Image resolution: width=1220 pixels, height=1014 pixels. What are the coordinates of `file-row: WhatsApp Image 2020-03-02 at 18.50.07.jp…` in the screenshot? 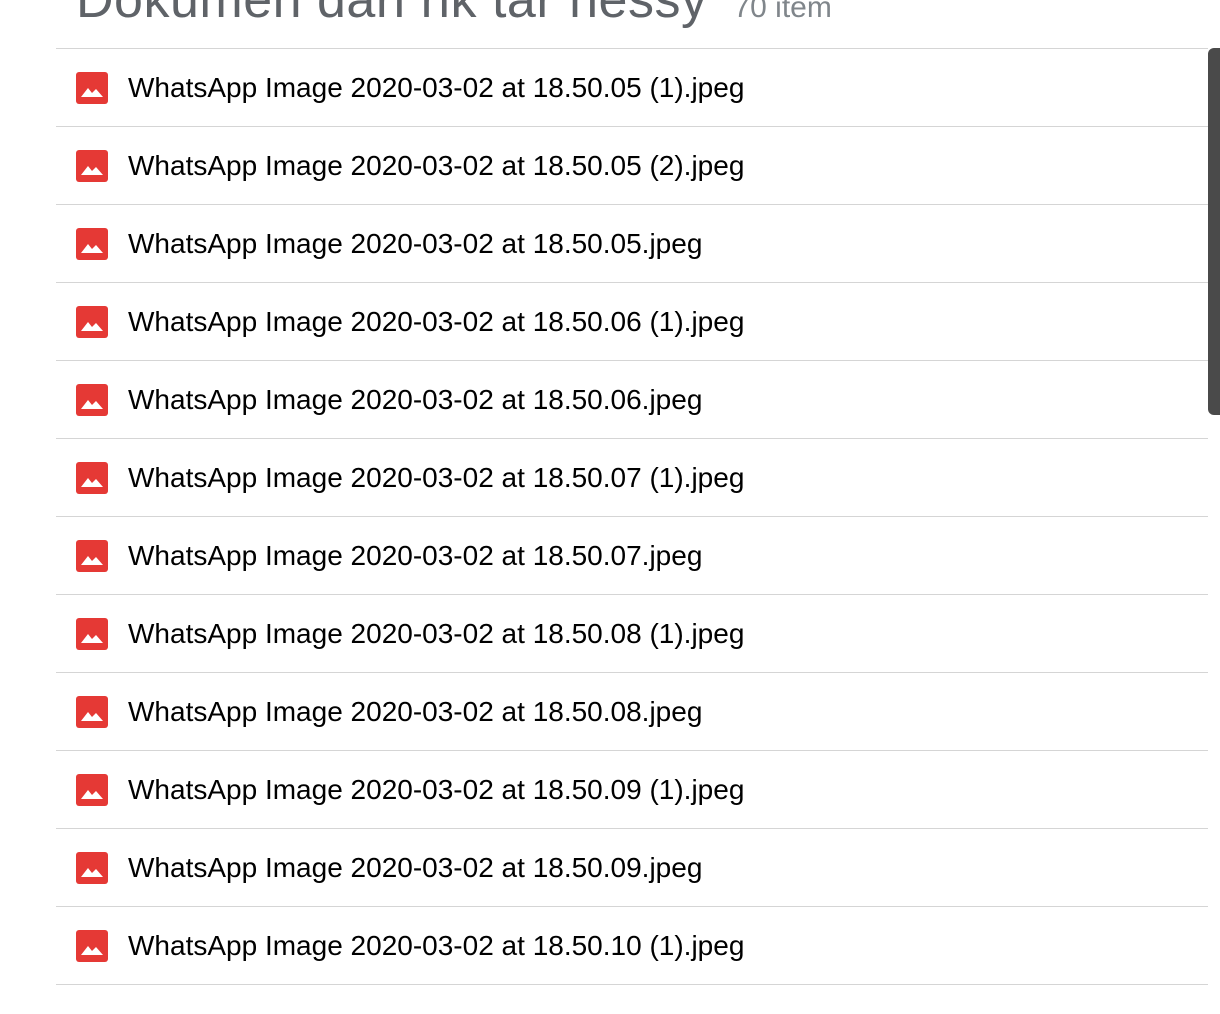 It's located at (632, 556).